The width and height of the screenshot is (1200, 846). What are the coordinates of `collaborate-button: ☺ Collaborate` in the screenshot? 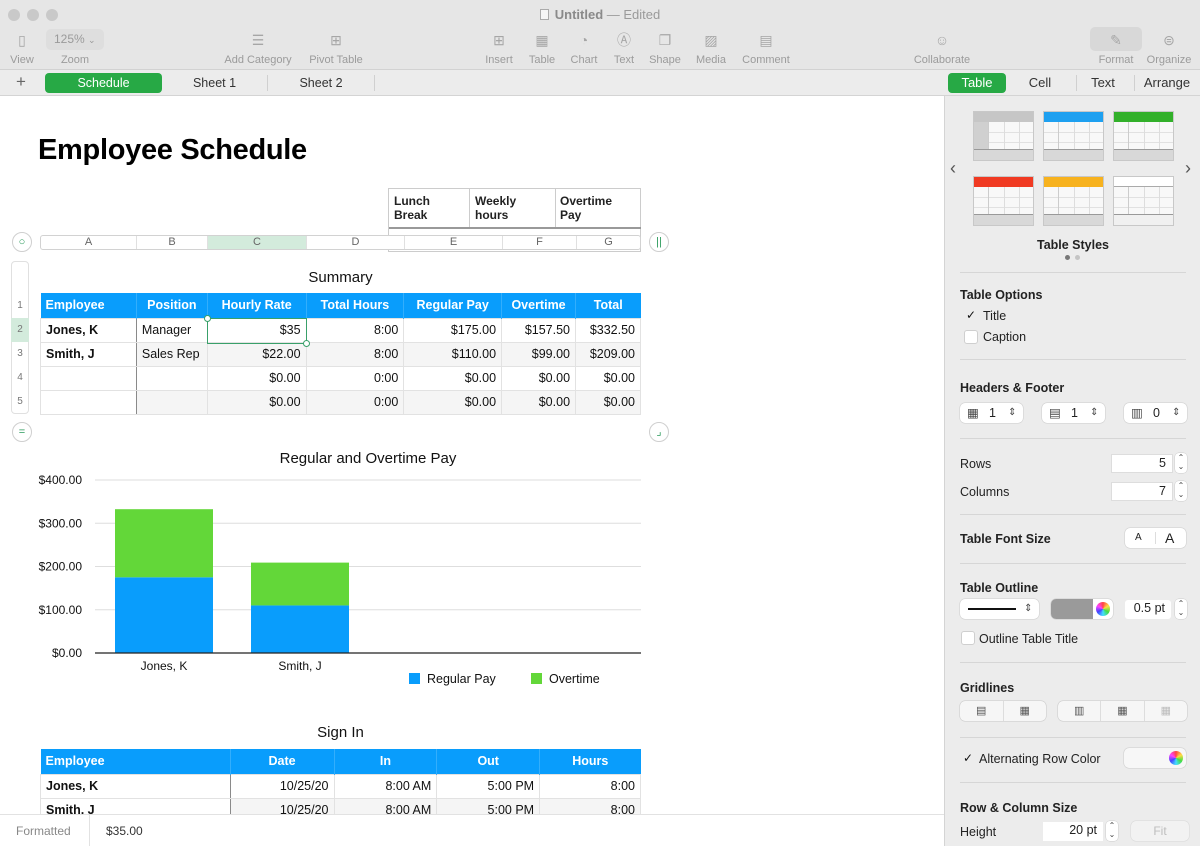 It's located at (942, 48).